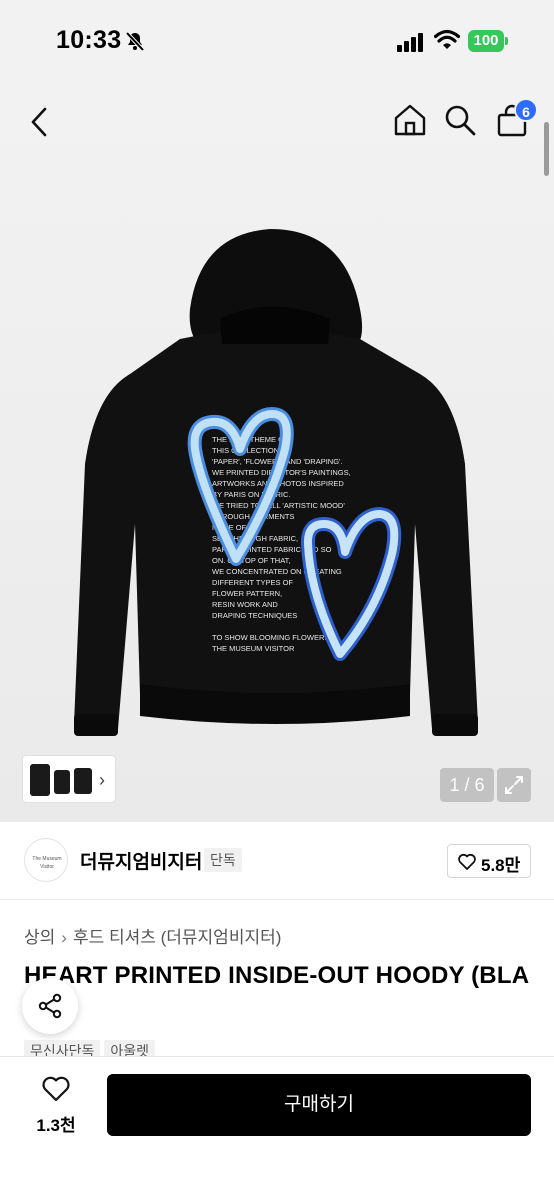 The width and height of the screenshot is (554, 1200). What do you see at coordinates (252, 582) in the screenshot?
I see `svg-text: DIFFERENT TYPES OF` at bounding box center [252, 582].